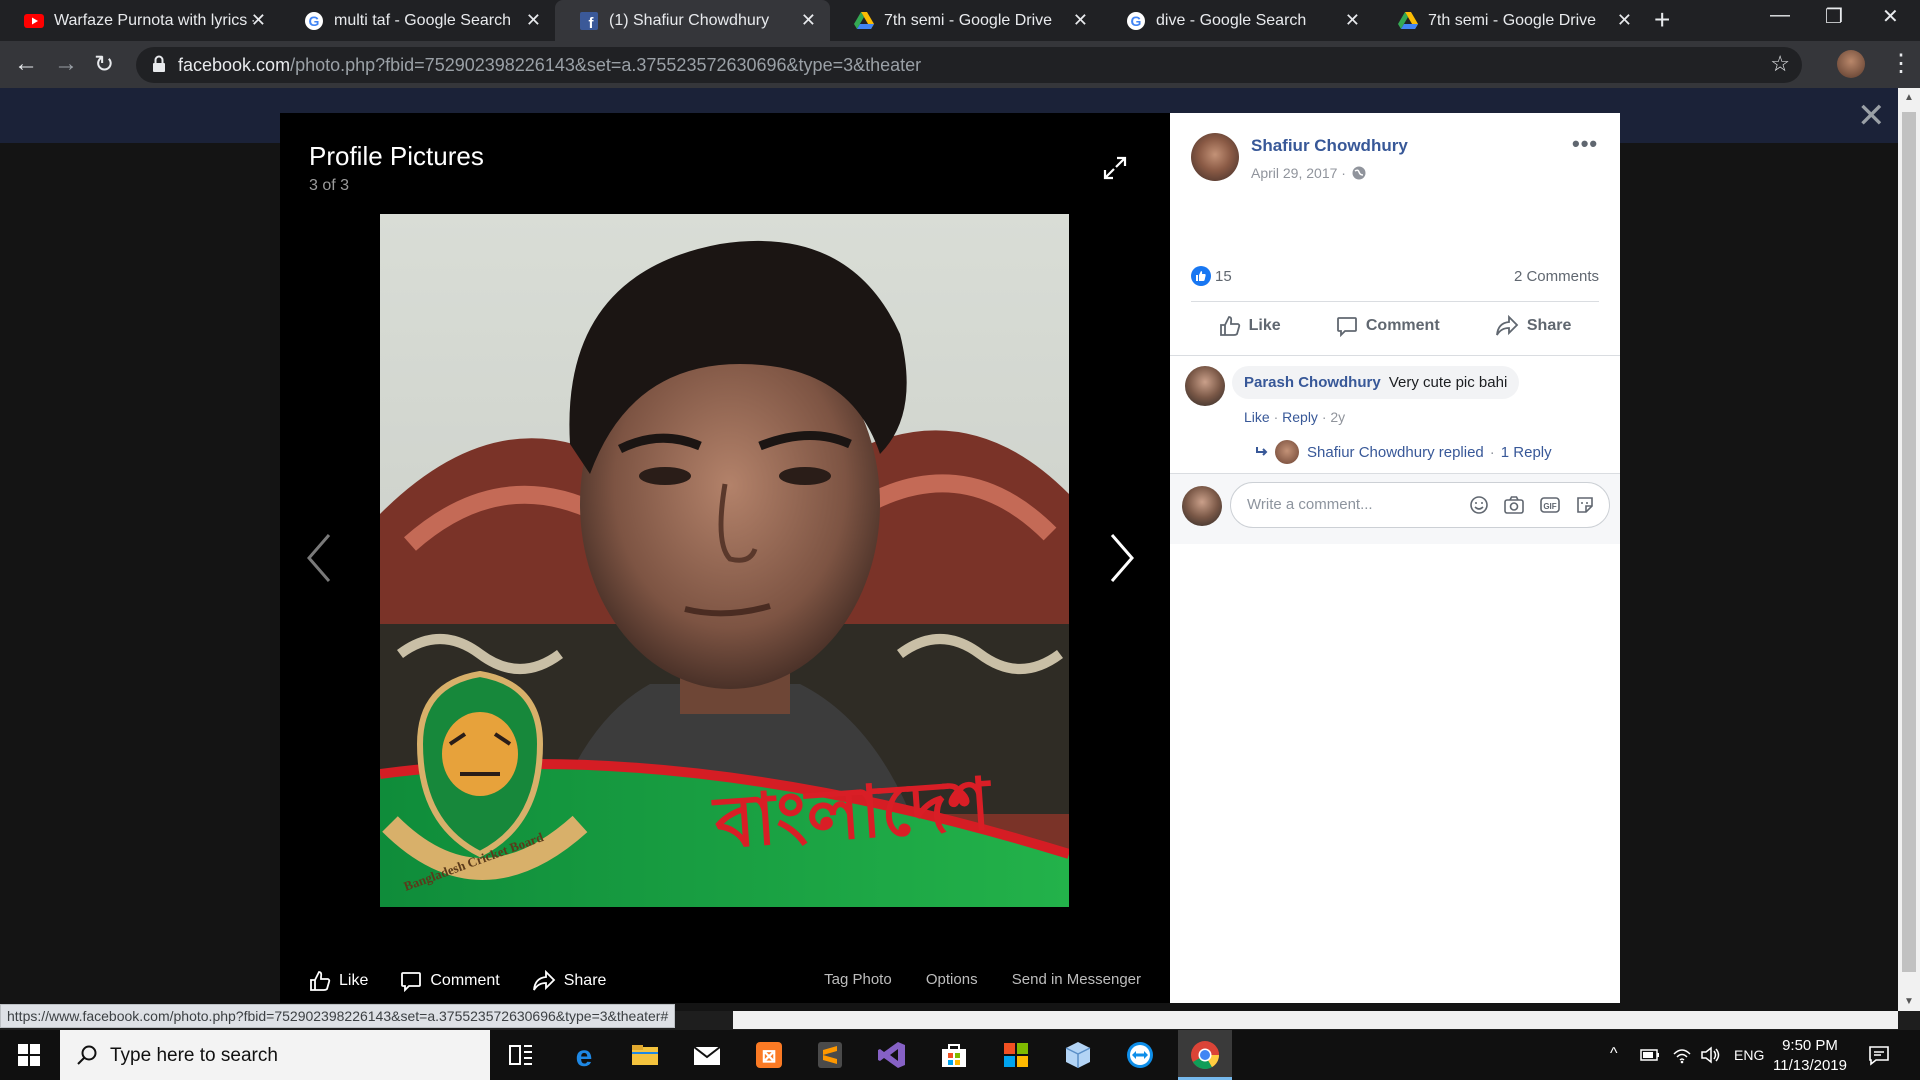 This screenshot has height=1080, width=1920. I want to click on chrome-icon, so click(1205, 1055).